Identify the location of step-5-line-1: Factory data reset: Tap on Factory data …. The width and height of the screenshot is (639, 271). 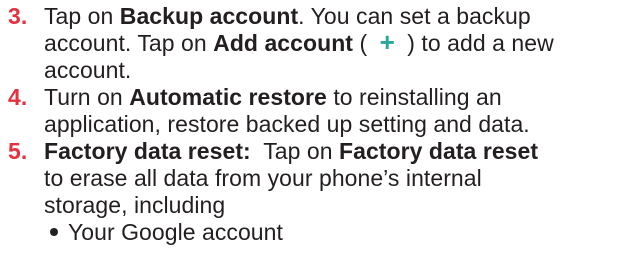
(291, 151).